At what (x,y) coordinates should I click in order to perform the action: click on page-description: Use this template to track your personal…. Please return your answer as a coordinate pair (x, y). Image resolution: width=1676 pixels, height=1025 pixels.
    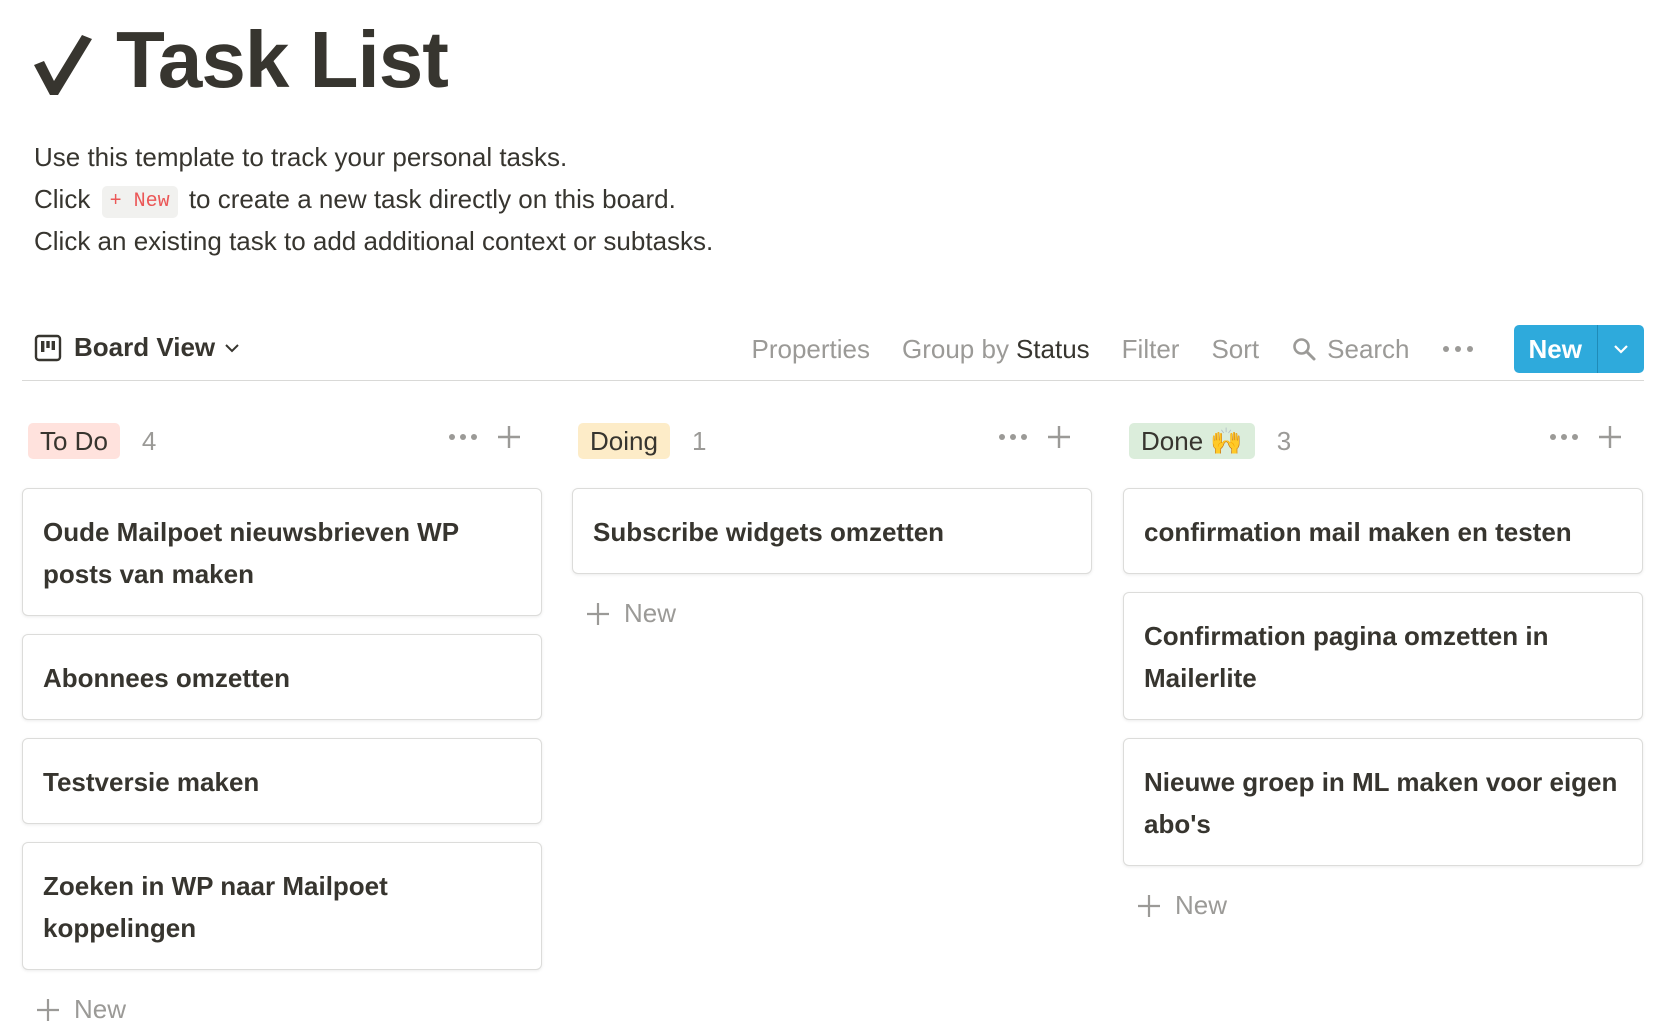
    Looking at the image, I should click on (373, 199).